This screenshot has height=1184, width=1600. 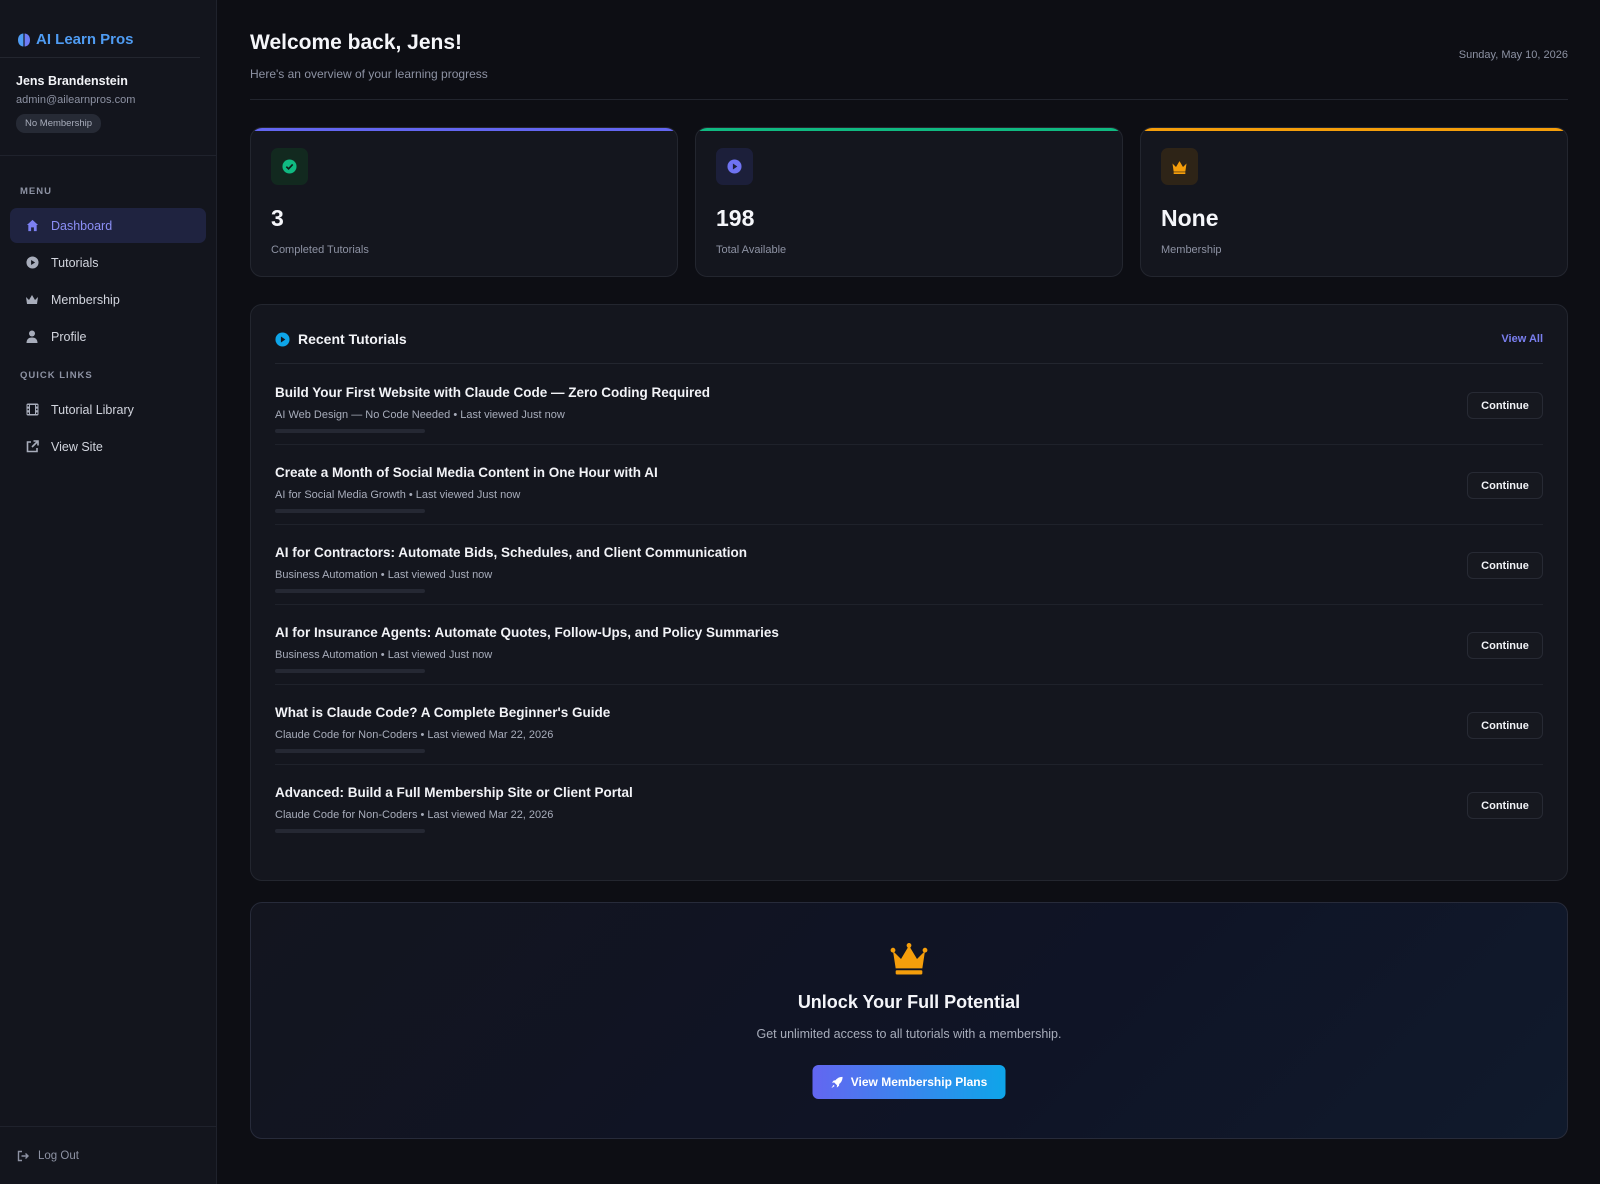 I want to click on promo-title: Unlock Your Full Potential, so click(x=909, y=1002).